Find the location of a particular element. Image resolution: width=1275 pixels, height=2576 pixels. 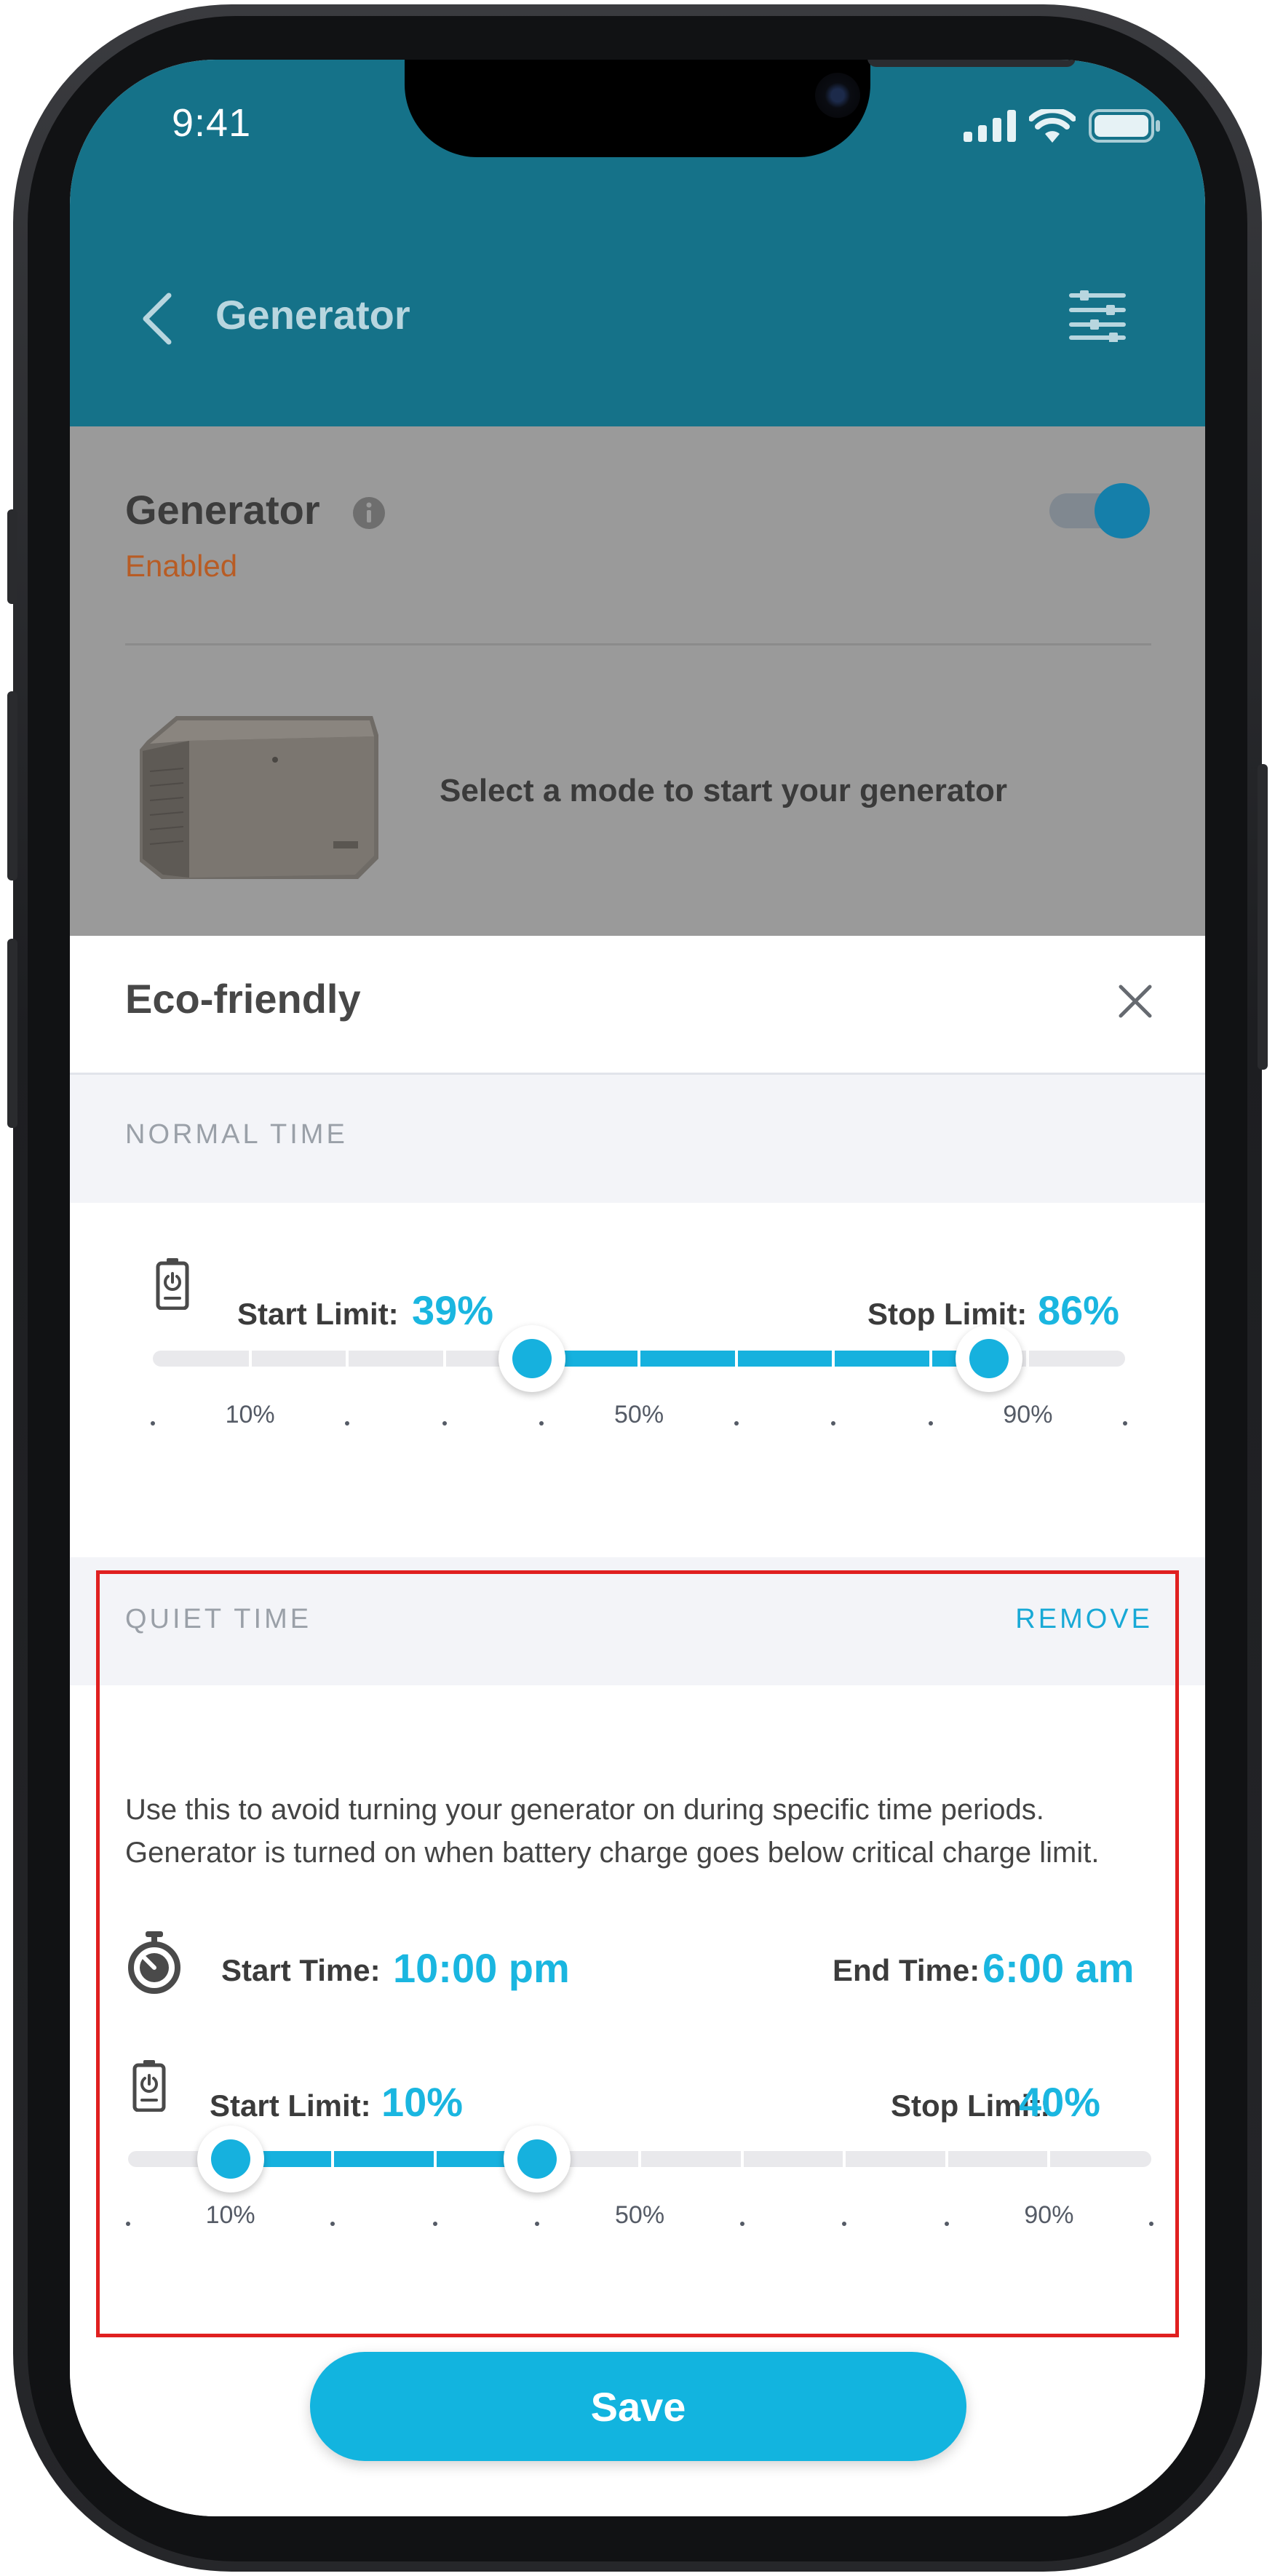

front-camera is located at coordinates (837, 95).